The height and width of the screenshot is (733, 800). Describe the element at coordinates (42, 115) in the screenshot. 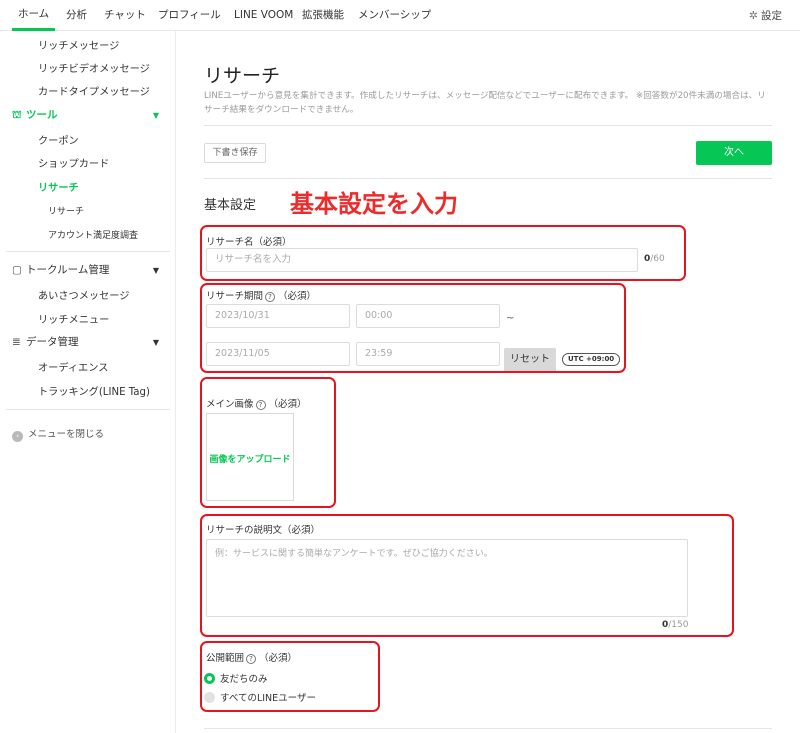

I see `sidebar-group-label: ツール` at that location.